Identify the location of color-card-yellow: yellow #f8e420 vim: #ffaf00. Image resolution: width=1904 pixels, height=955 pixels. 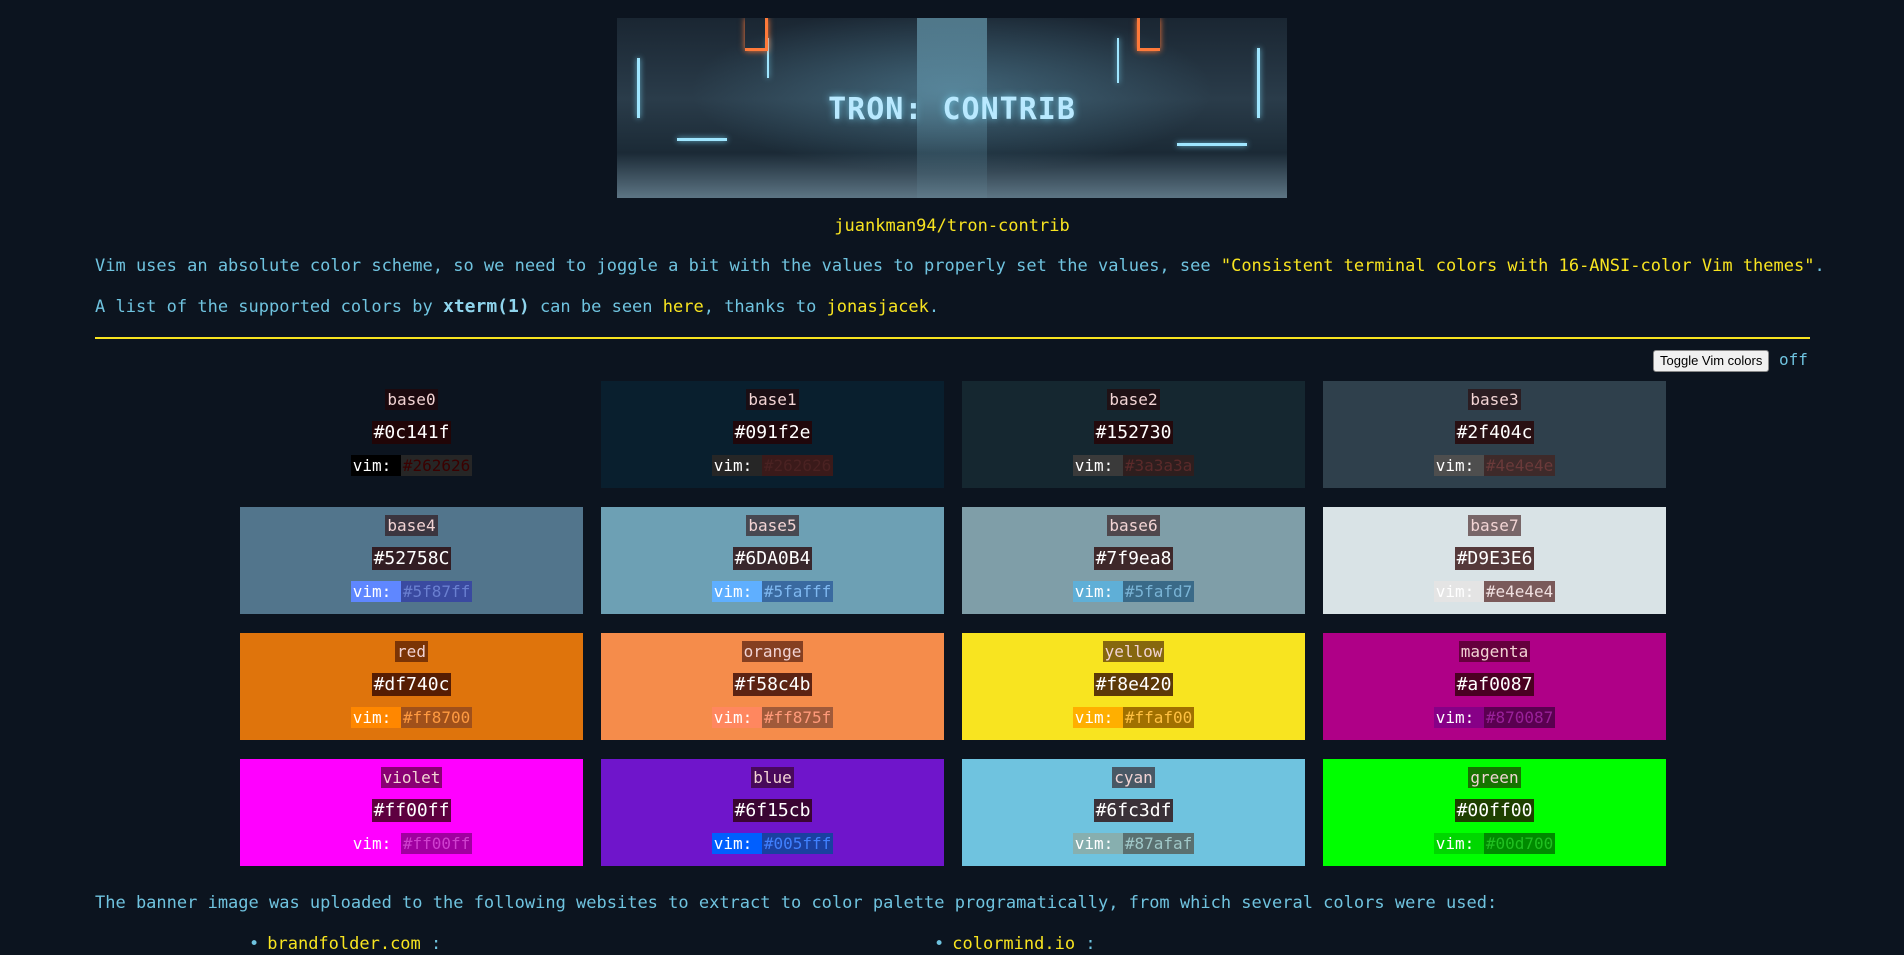
(1133, 686).